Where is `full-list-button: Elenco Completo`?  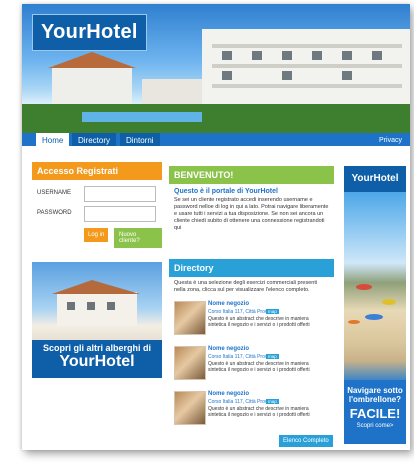 full-list-button: Elenco Completo is located at coordinates (306, 441).